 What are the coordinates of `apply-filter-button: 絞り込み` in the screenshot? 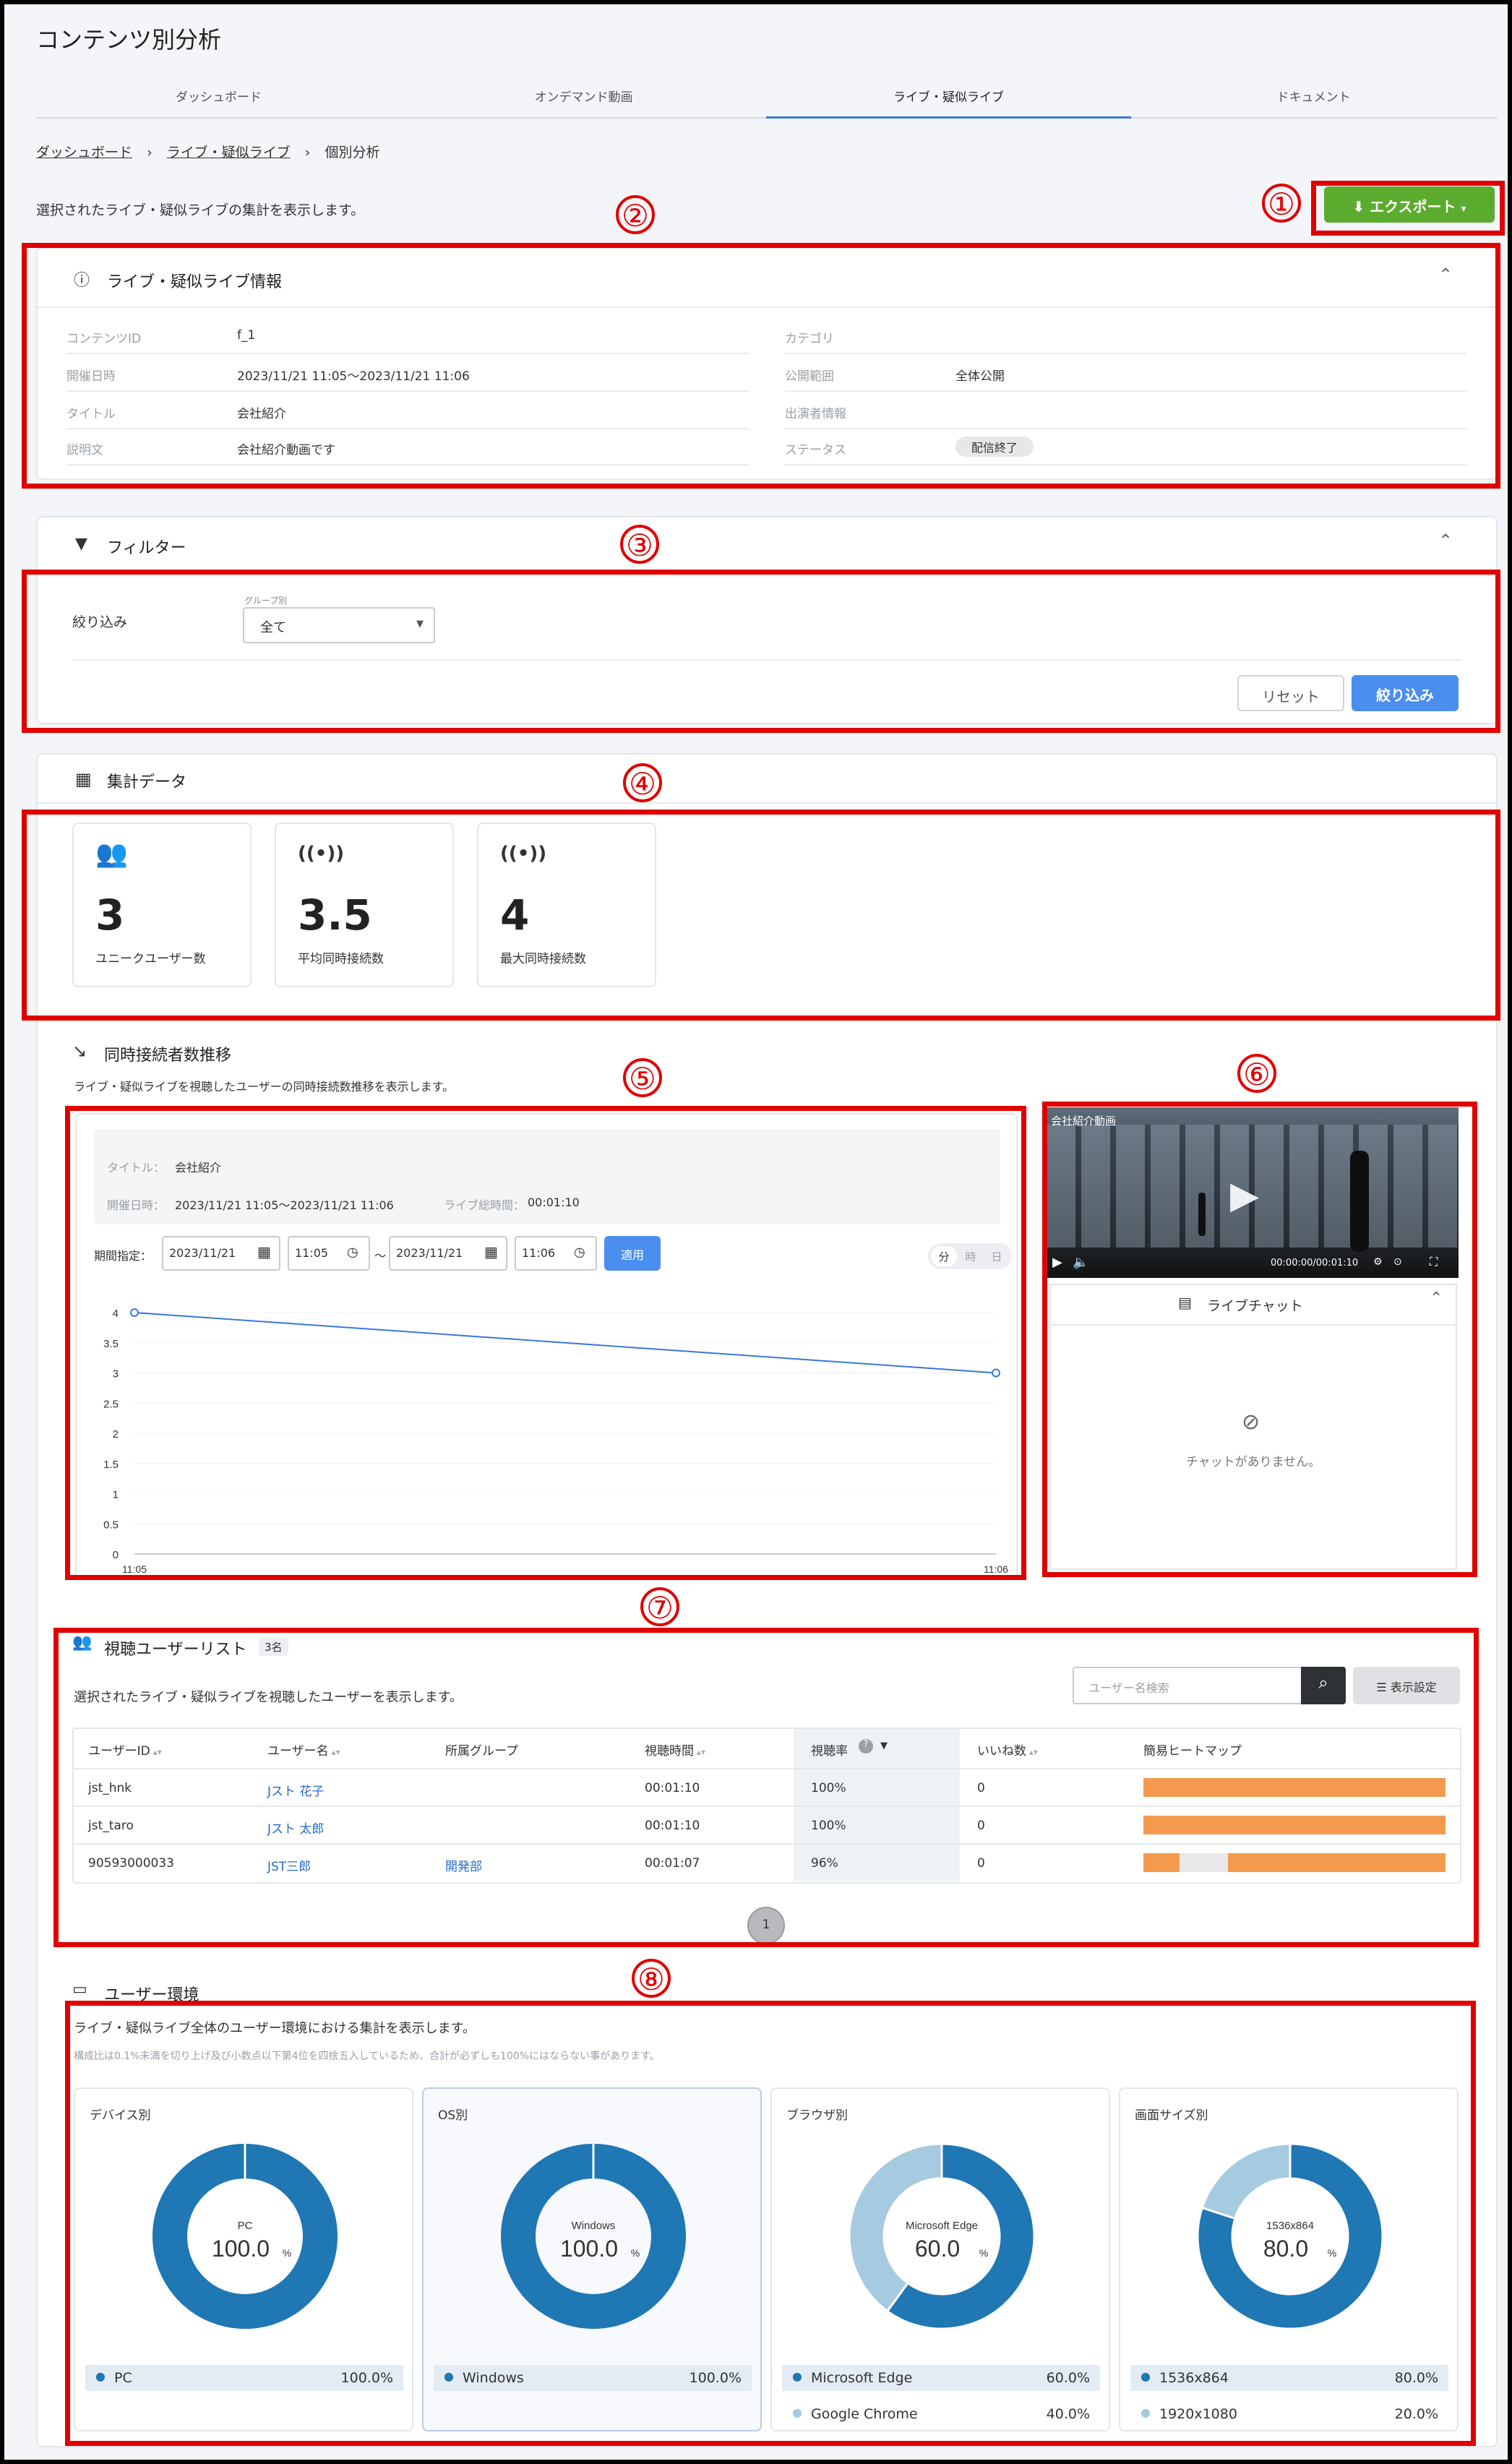 It's located at (1405, 693).